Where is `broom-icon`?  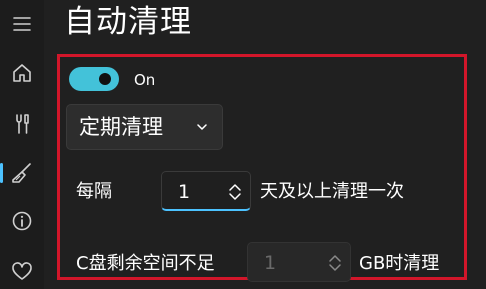 broom-icon is located at coordinates (22, 173).